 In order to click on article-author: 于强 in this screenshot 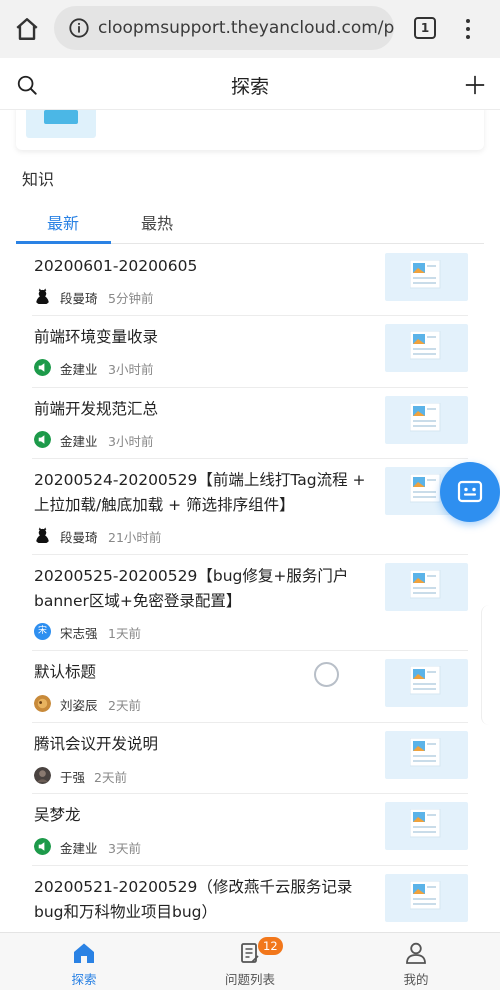, I will do `click(73, 777)`.